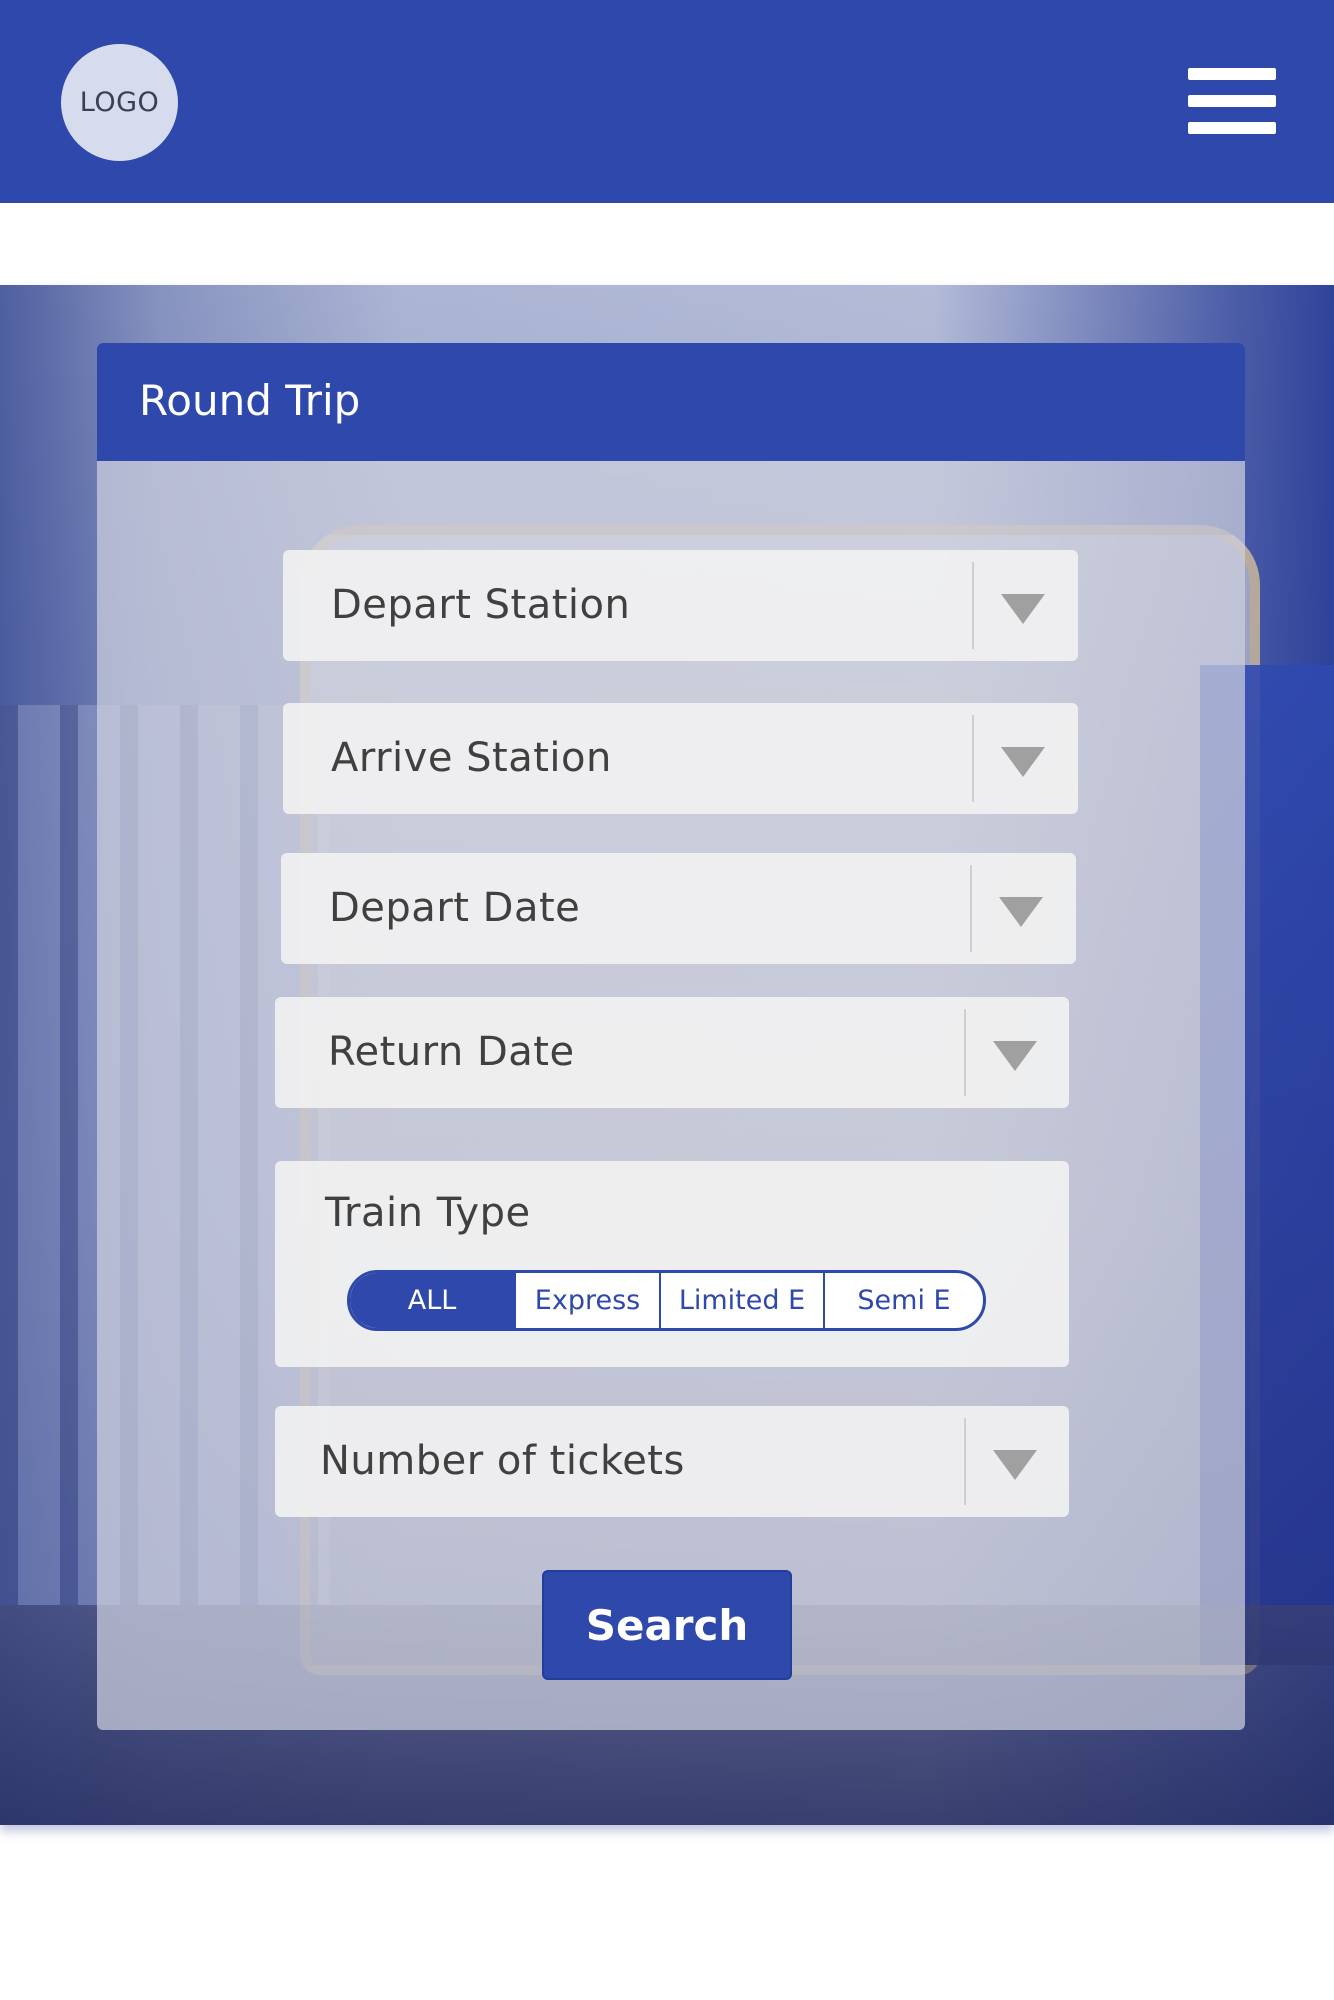 This screenshot has width=1334, height=2000. What do you see at coordinates (481, 605) in the screenshot?
I see `depart-station-label: Depart Station` at bounding box center [481, 605].